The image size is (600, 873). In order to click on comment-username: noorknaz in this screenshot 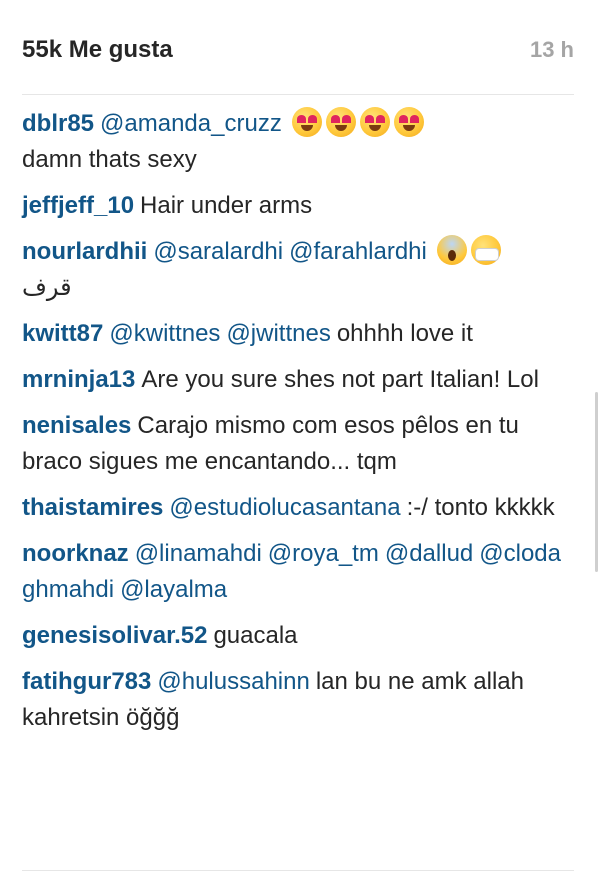, I will do `click(75, 553)`.